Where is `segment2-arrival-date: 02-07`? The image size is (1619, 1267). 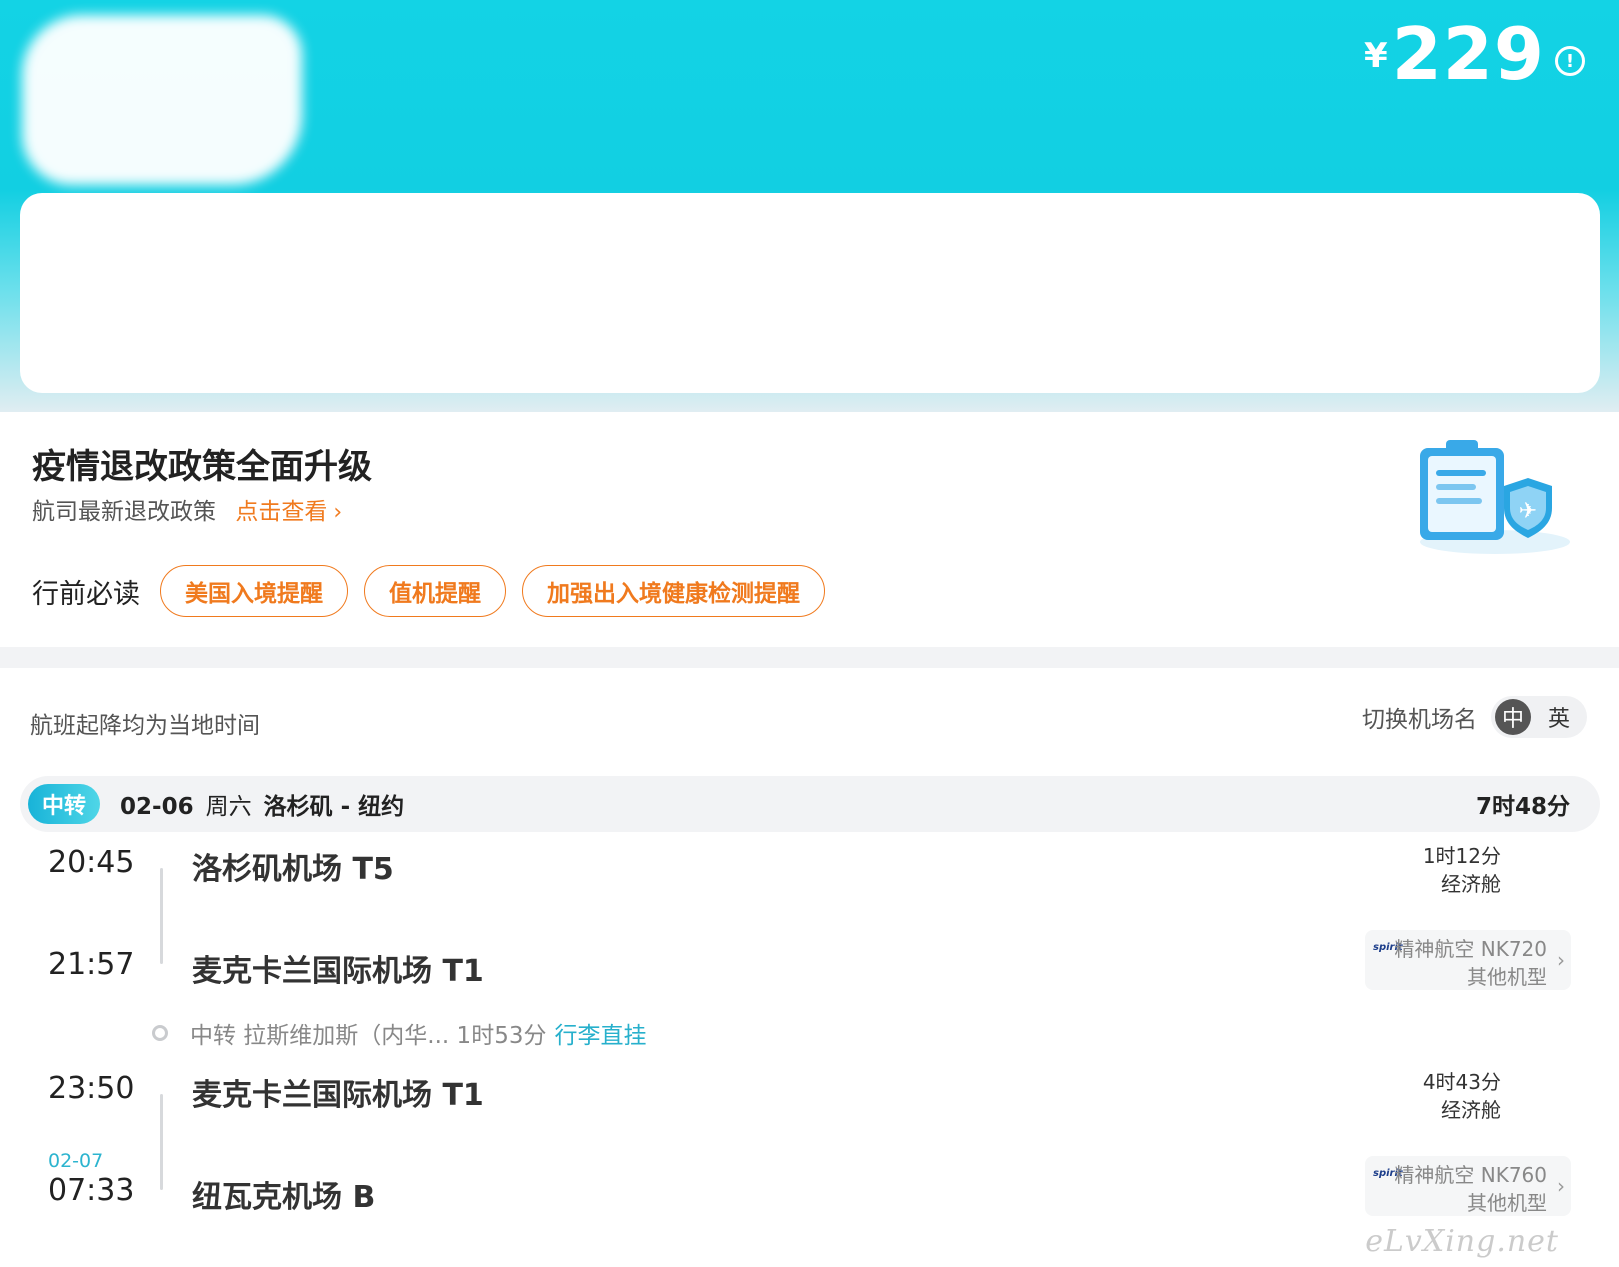
segment2-arrival-date: 02-07 is located at coordinates (76, 1161).